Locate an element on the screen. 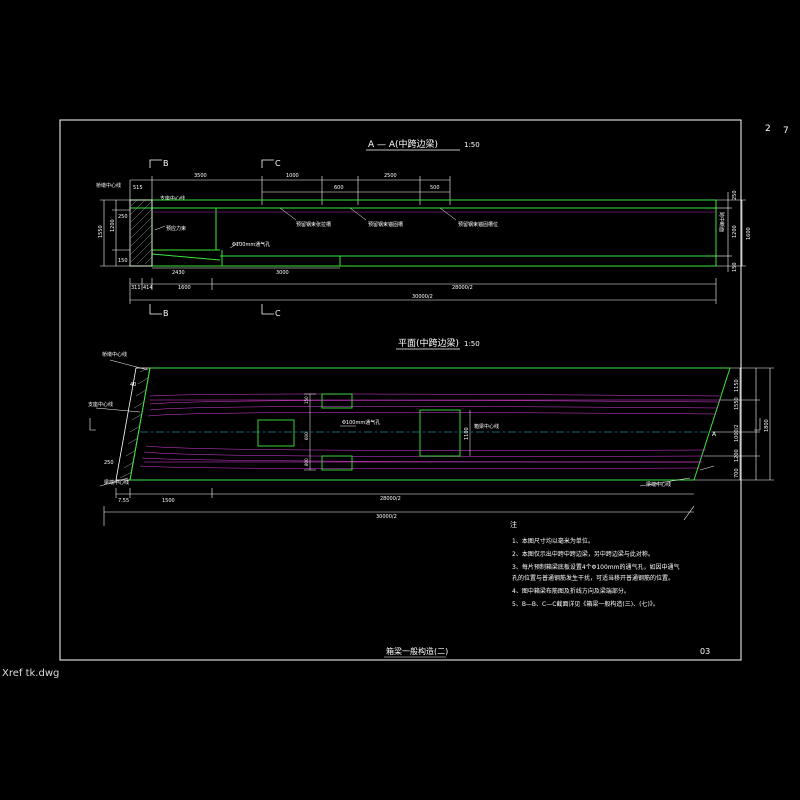 Image resolution: width=800 pixels, height=800 pixels. plan-dim-top-0: 150 is located at coordinates (306, 400).